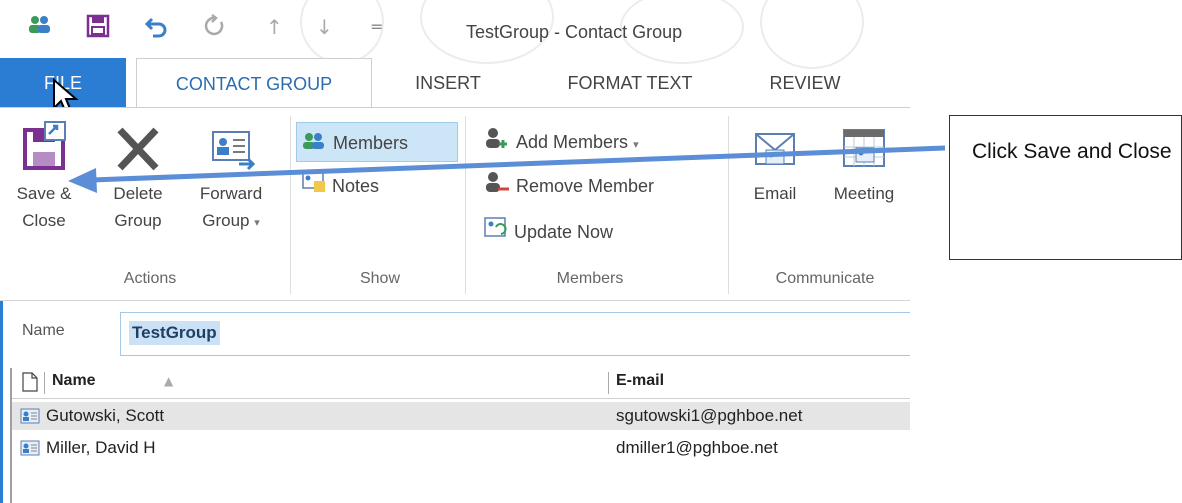  I want to click on instruction-callout: Click Save and Close, so click(1065, 187).